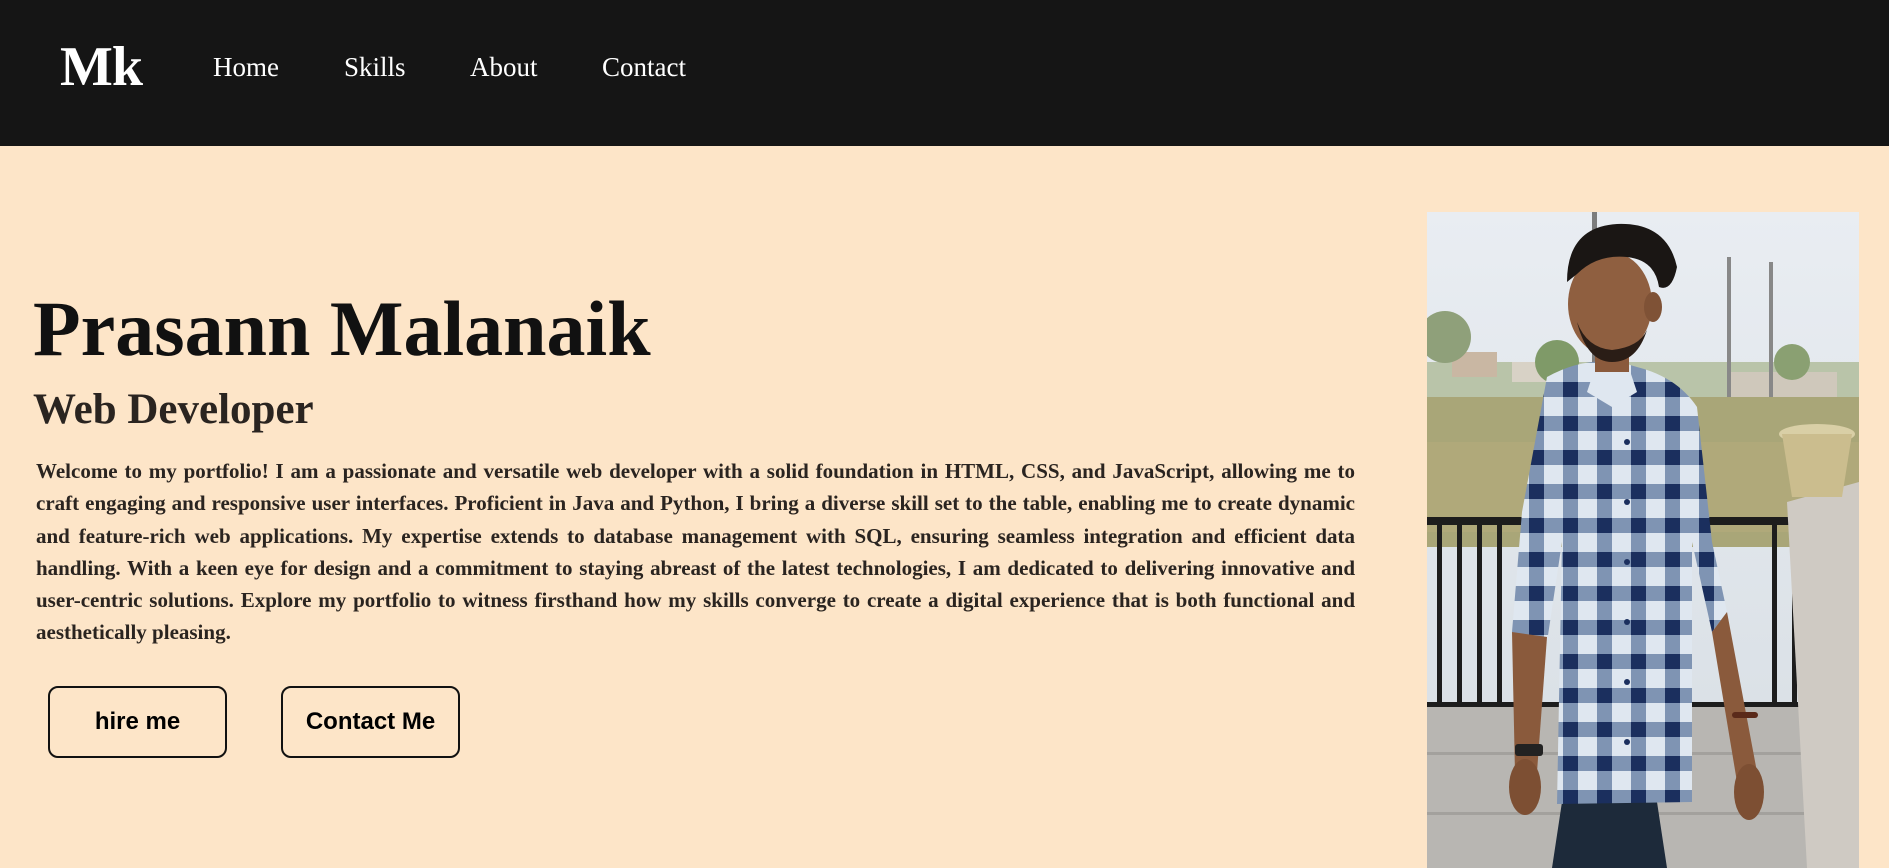 The height and width of the screenshot is (868, 1889). What do you see at coordinates (370, 722) in the screenshot?
I see `contact-me-button: Contact Me` at bounding box center [370, 722].